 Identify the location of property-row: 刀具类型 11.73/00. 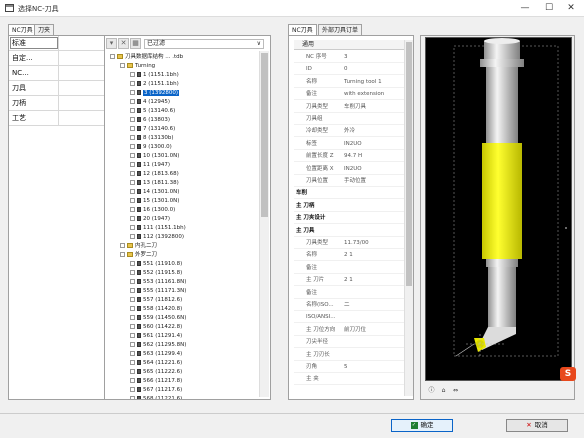
(349, 243).